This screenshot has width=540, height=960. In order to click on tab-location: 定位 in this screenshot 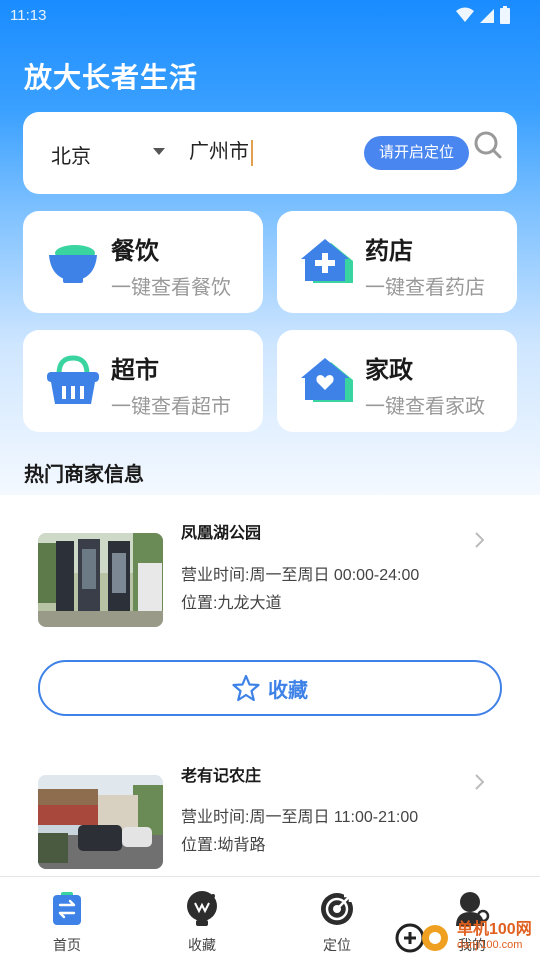, I will do `click(337, 922)`.